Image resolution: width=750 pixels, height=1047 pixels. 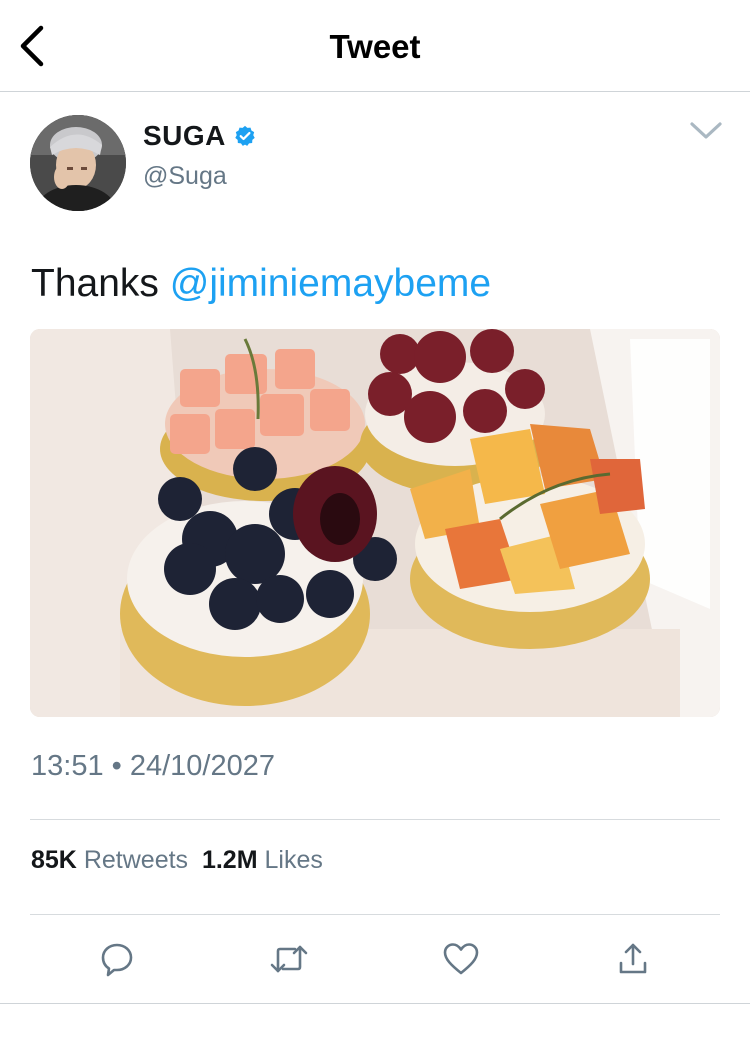 I want to click on tweet-timestamp: 13:51 • 24/10/2027, so click(x=153, y=766).